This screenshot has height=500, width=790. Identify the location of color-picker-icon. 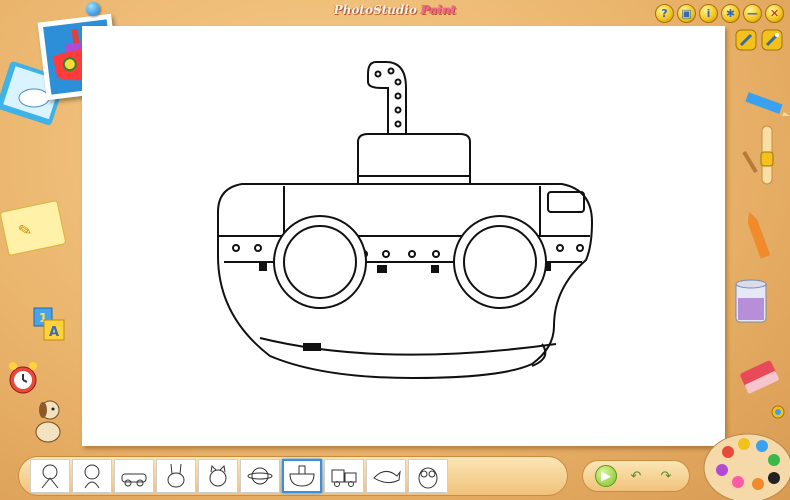
(778, 414).